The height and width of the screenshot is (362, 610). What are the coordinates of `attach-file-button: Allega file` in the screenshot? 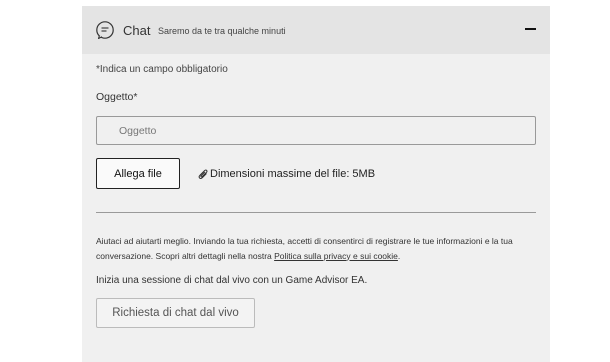 It's located at (138, 173).